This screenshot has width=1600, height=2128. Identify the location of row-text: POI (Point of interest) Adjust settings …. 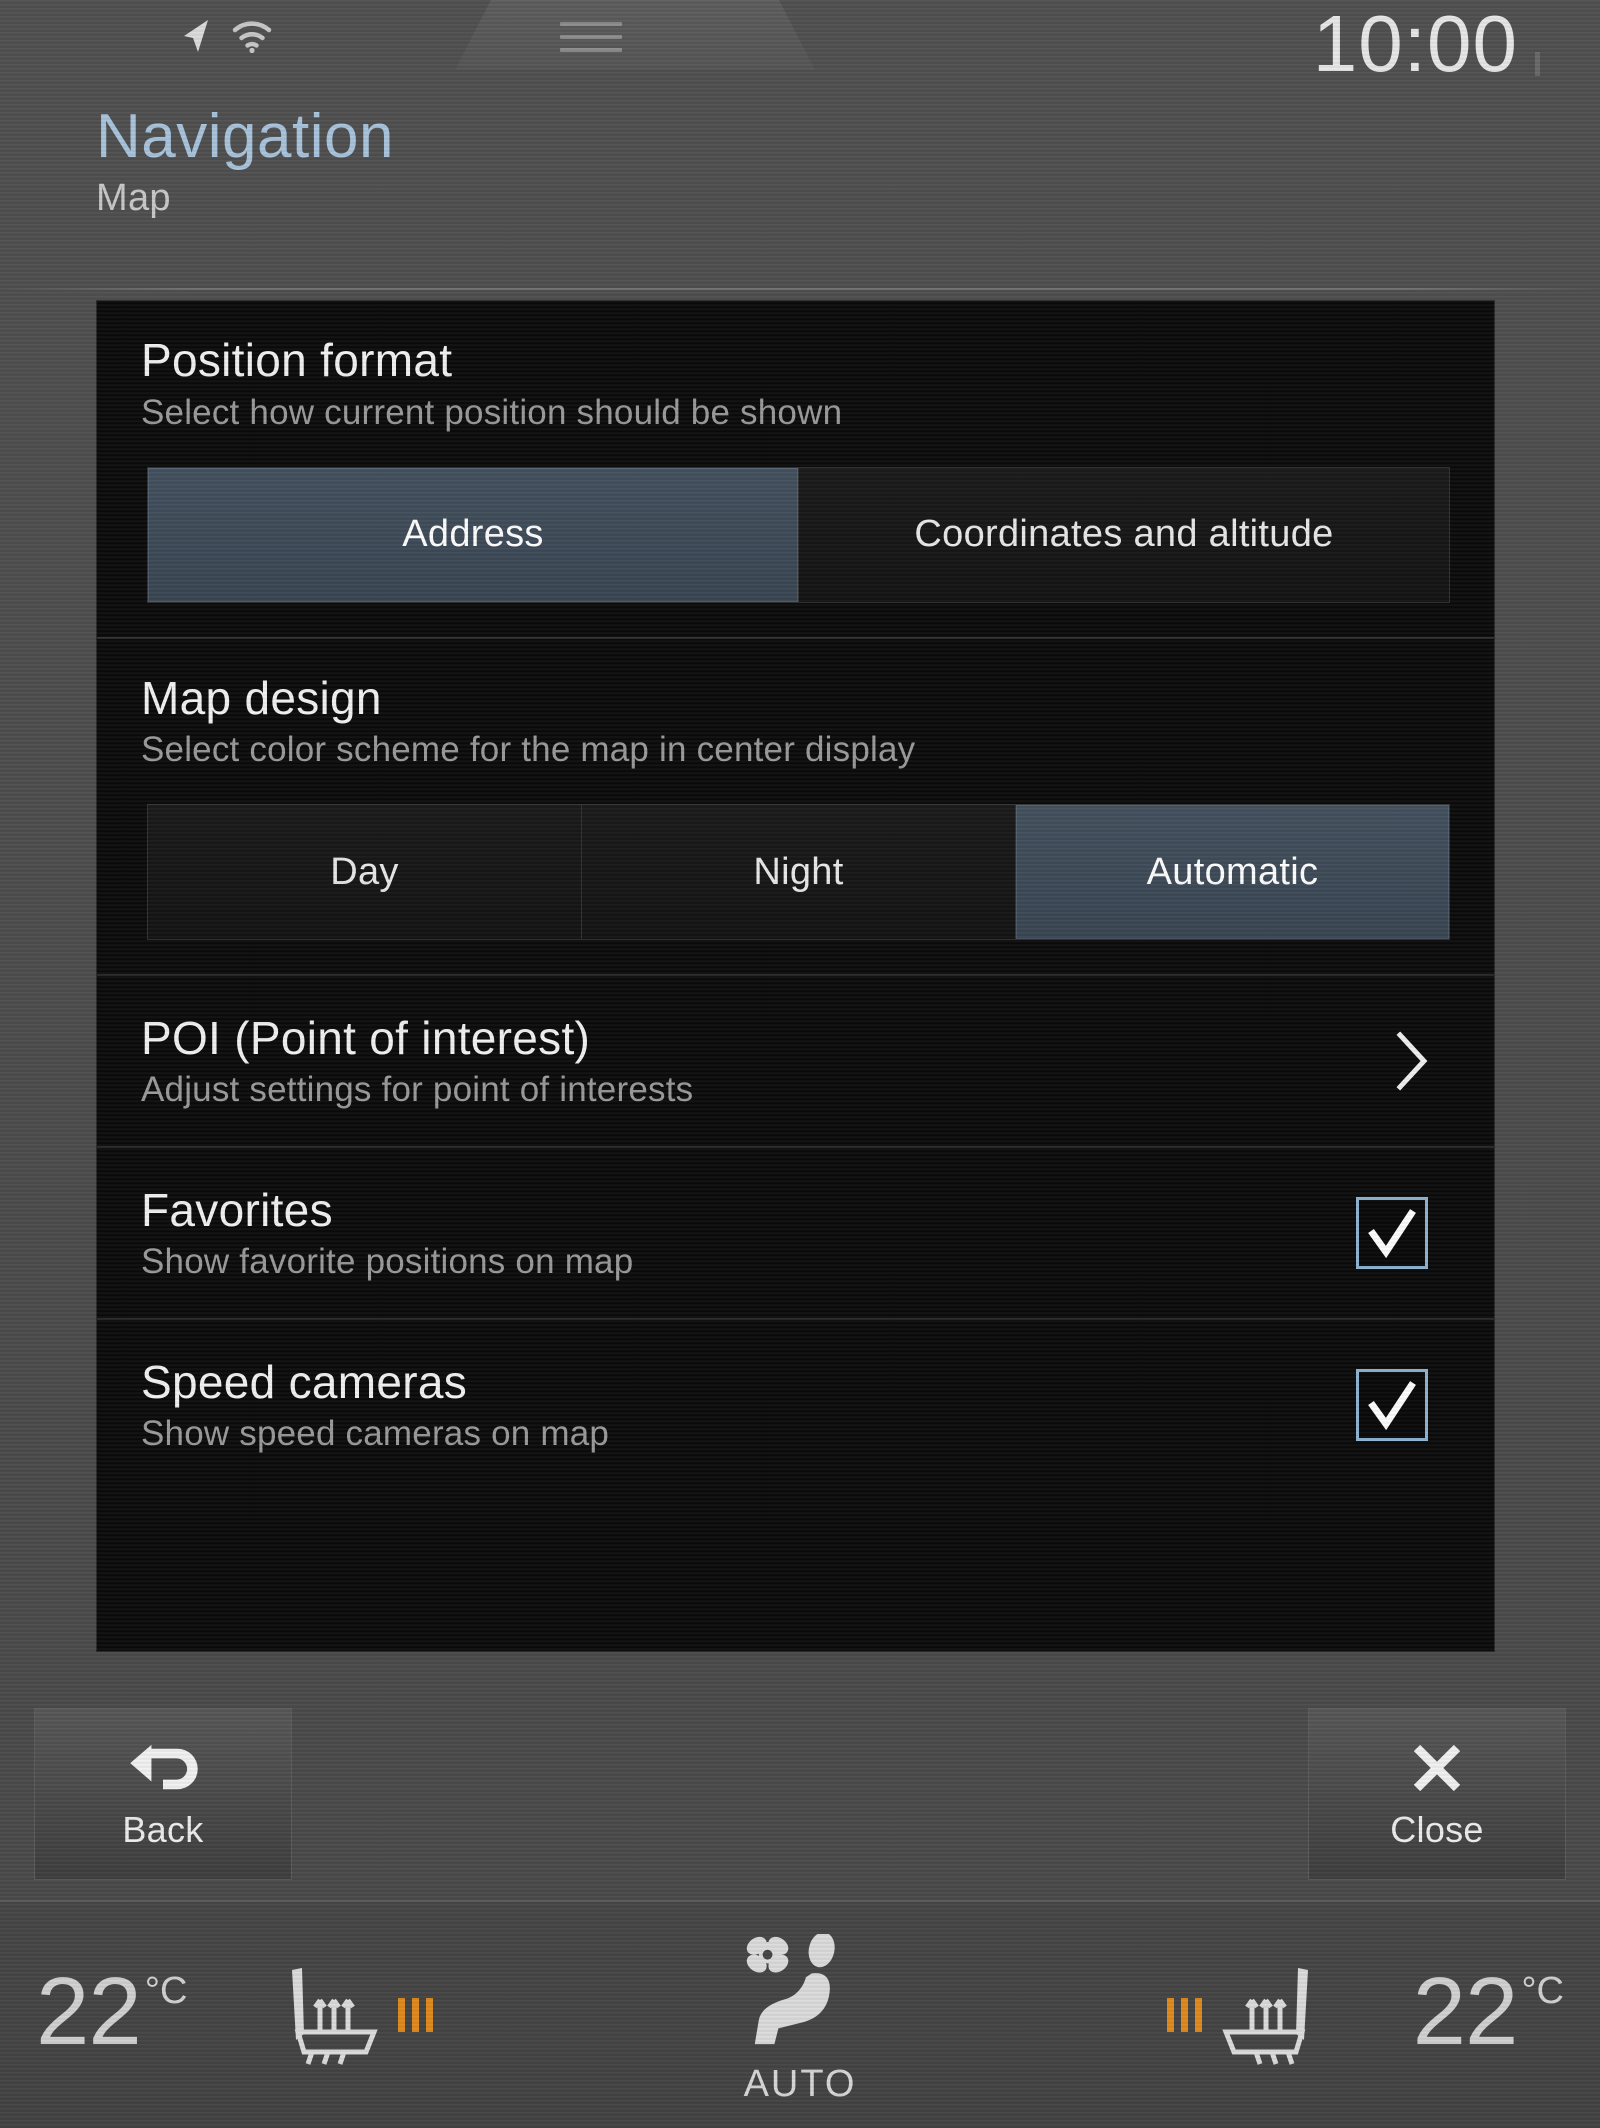
(766, 1061).